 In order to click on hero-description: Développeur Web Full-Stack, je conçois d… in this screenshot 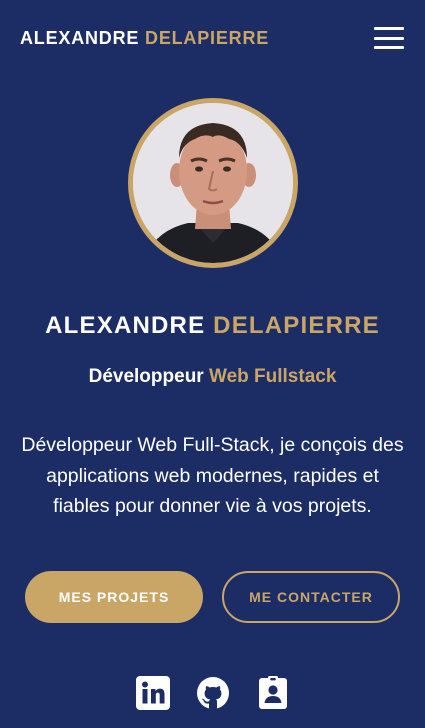, I will do `click(212, 475)`.